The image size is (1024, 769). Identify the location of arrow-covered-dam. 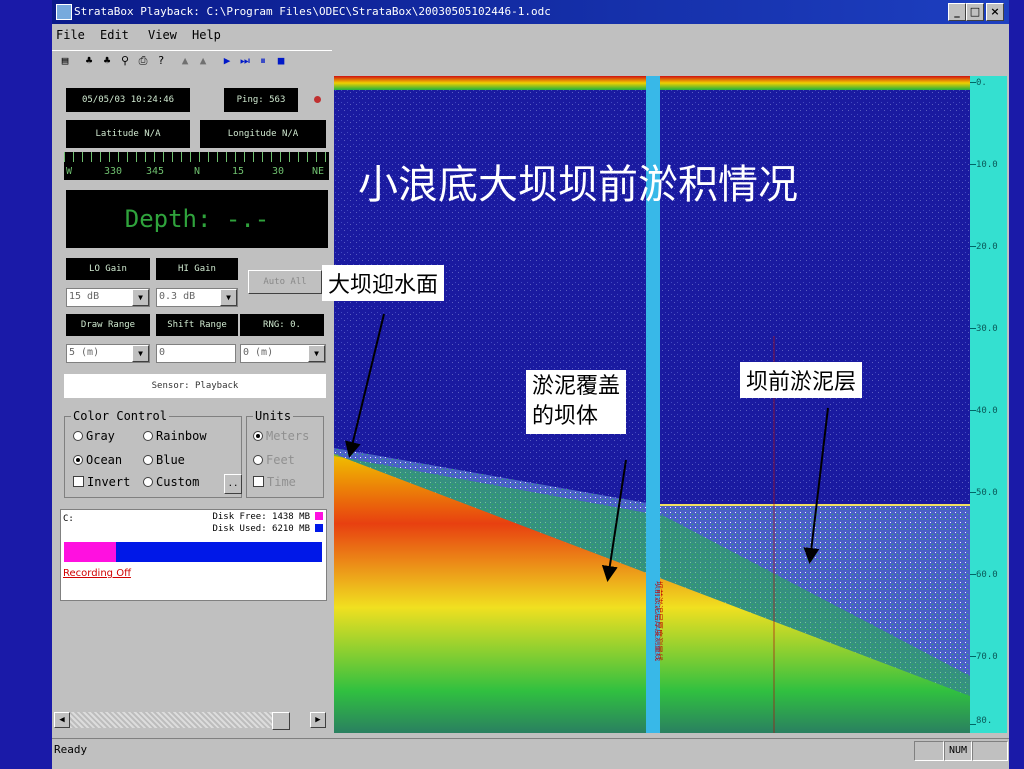
(614, 520).